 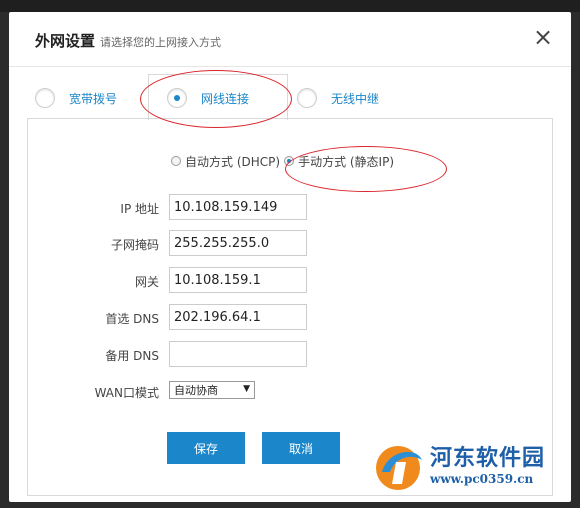 I want to click on background-strip, so click(x=290, y=6).